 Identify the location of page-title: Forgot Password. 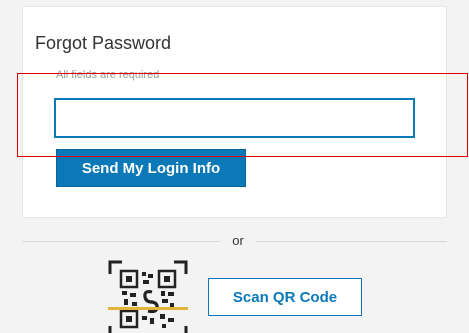
(103, 43).